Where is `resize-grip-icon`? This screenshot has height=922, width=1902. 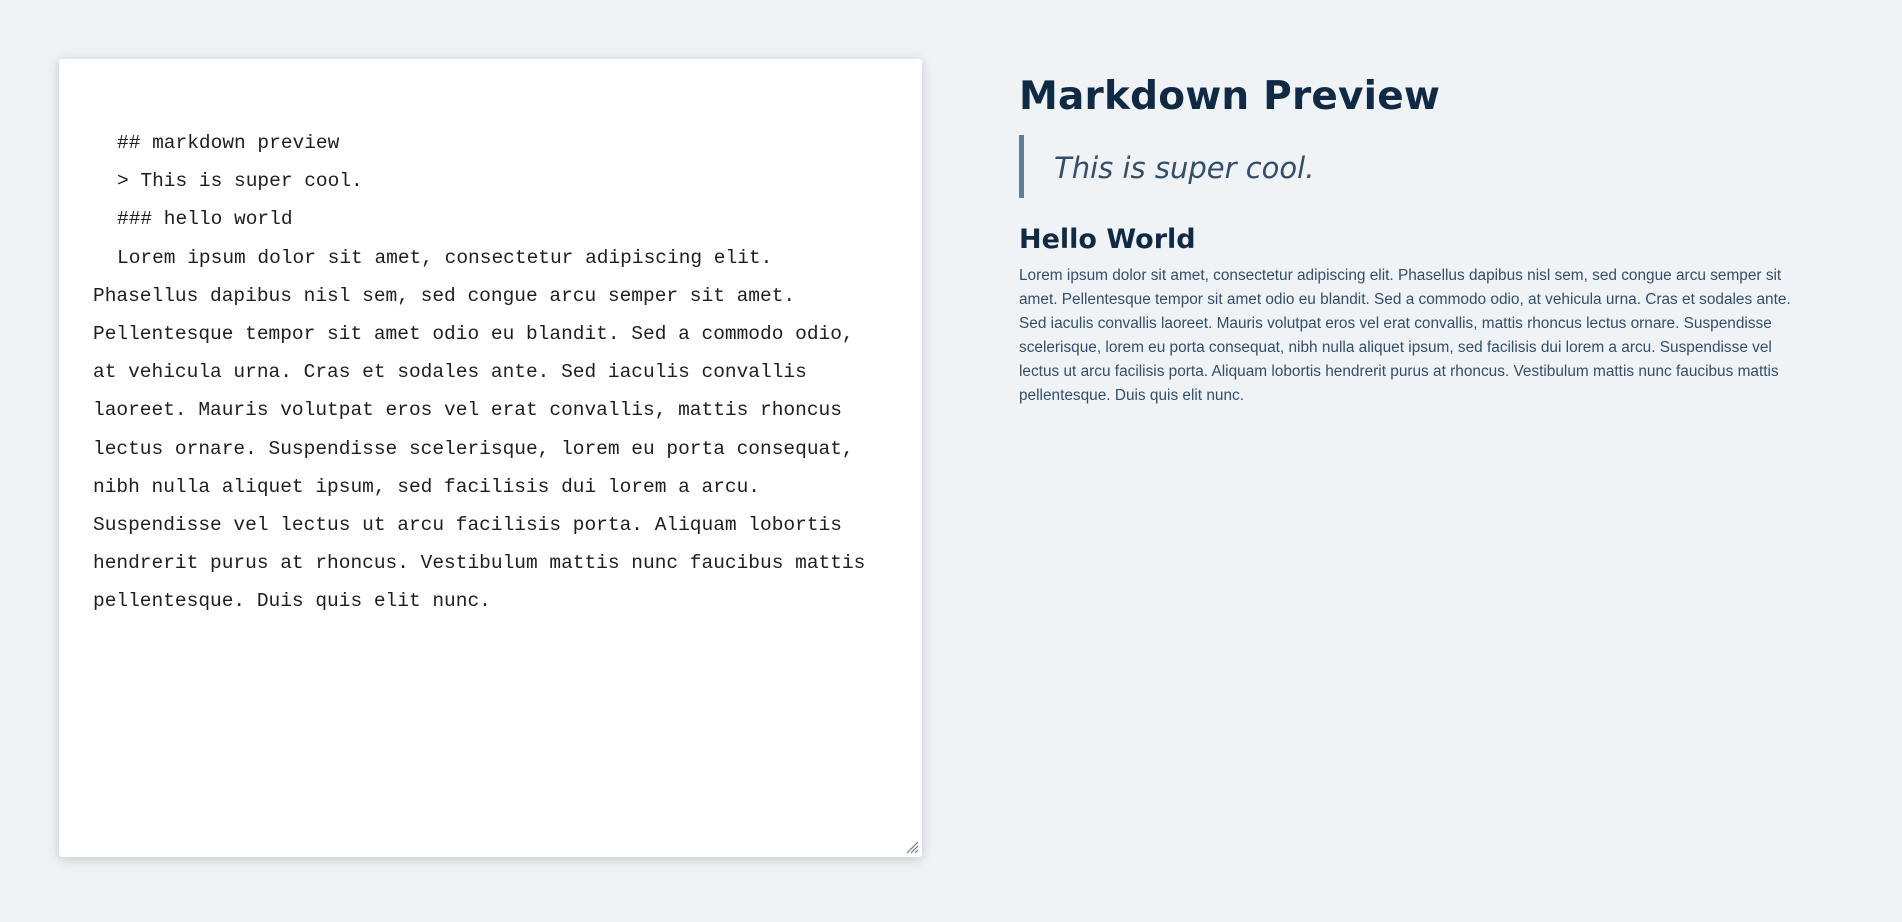
resize-grip-icon is located at coordinates (912, 847).